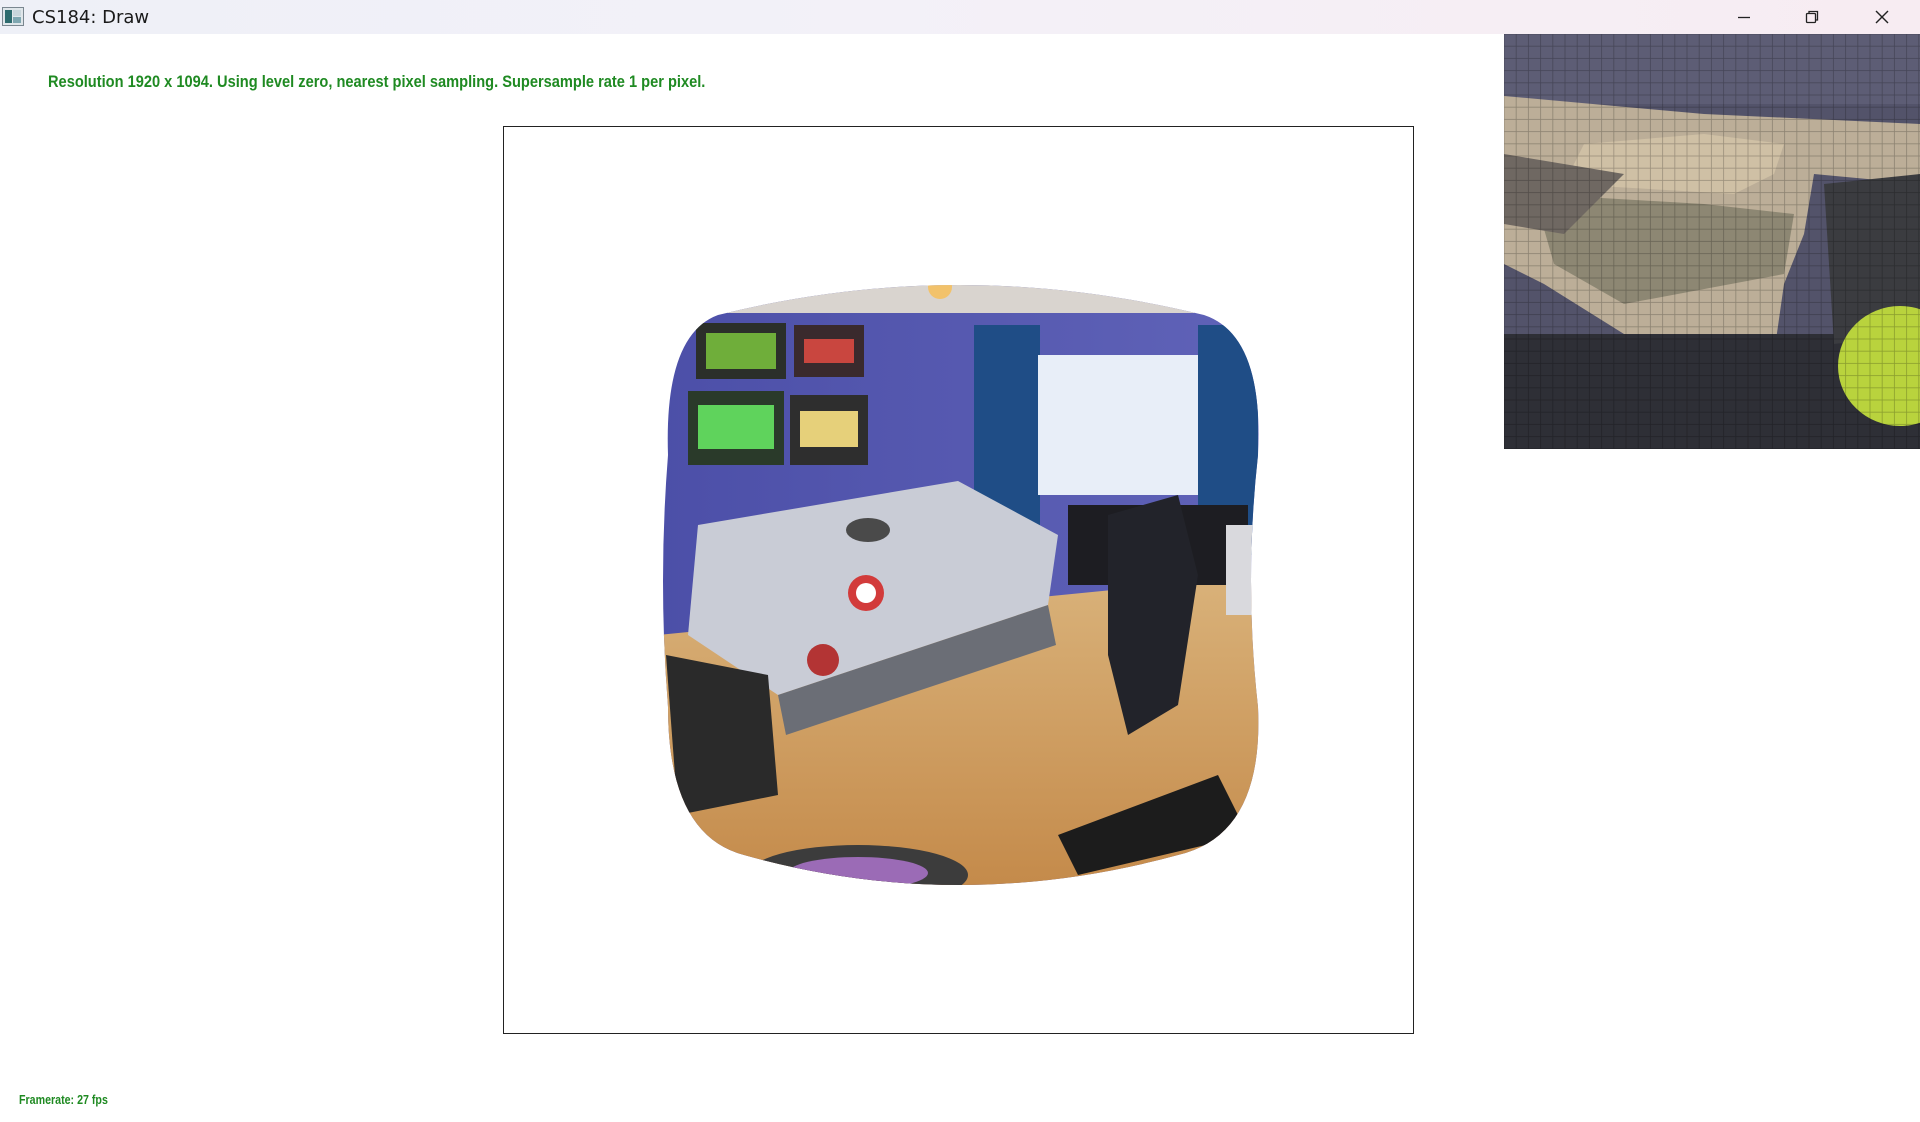 The height and width of the screenshot is (1122, 1920). Describe the element at coordinates (63, 1099) in the screenshot. I see `framerate-text: Framerate: 27 fps` at that location.